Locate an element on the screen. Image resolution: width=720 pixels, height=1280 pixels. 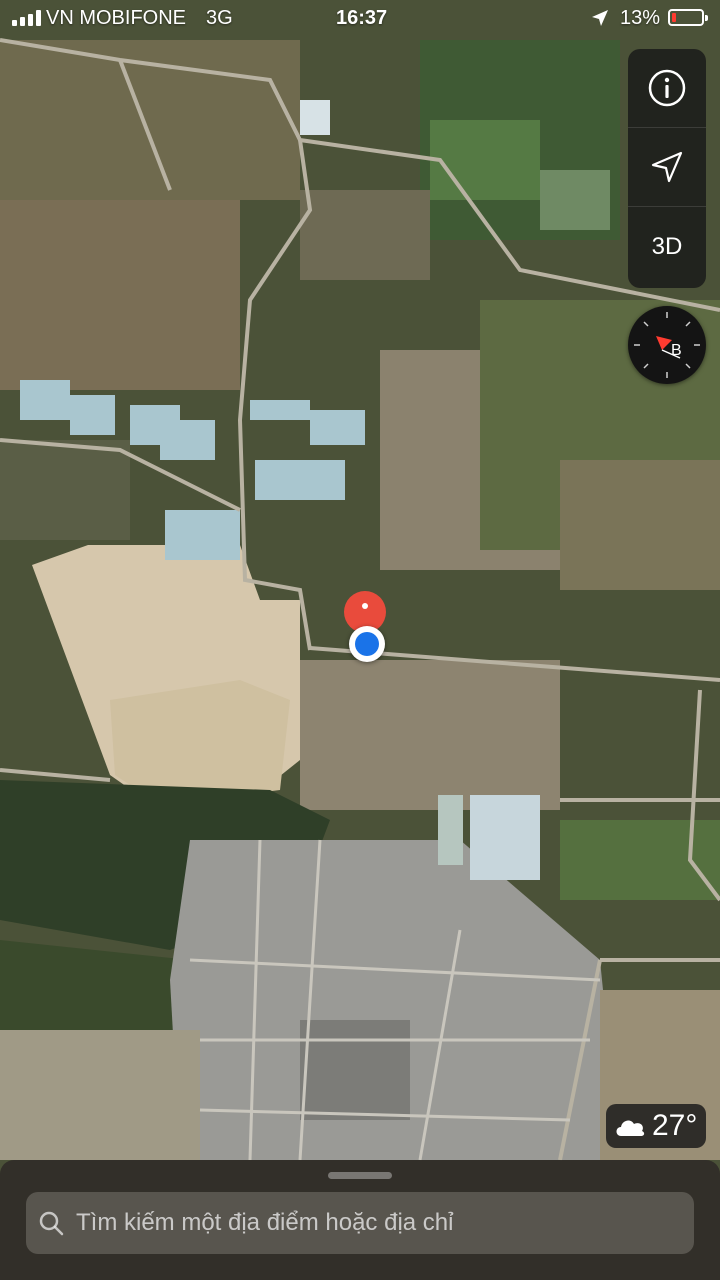
status-bar: VN MOBIFONE 3G 16:37 13% is located at coordinates (360, 18).